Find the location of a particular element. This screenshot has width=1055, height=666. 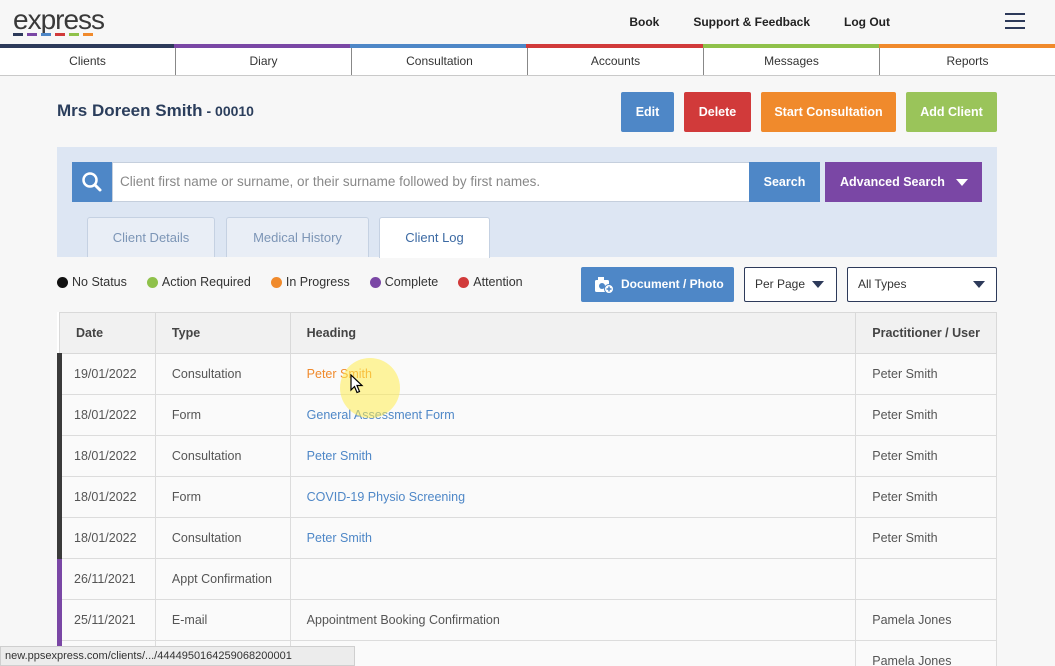

cell-text: Form is located at coordinates (186, 415).